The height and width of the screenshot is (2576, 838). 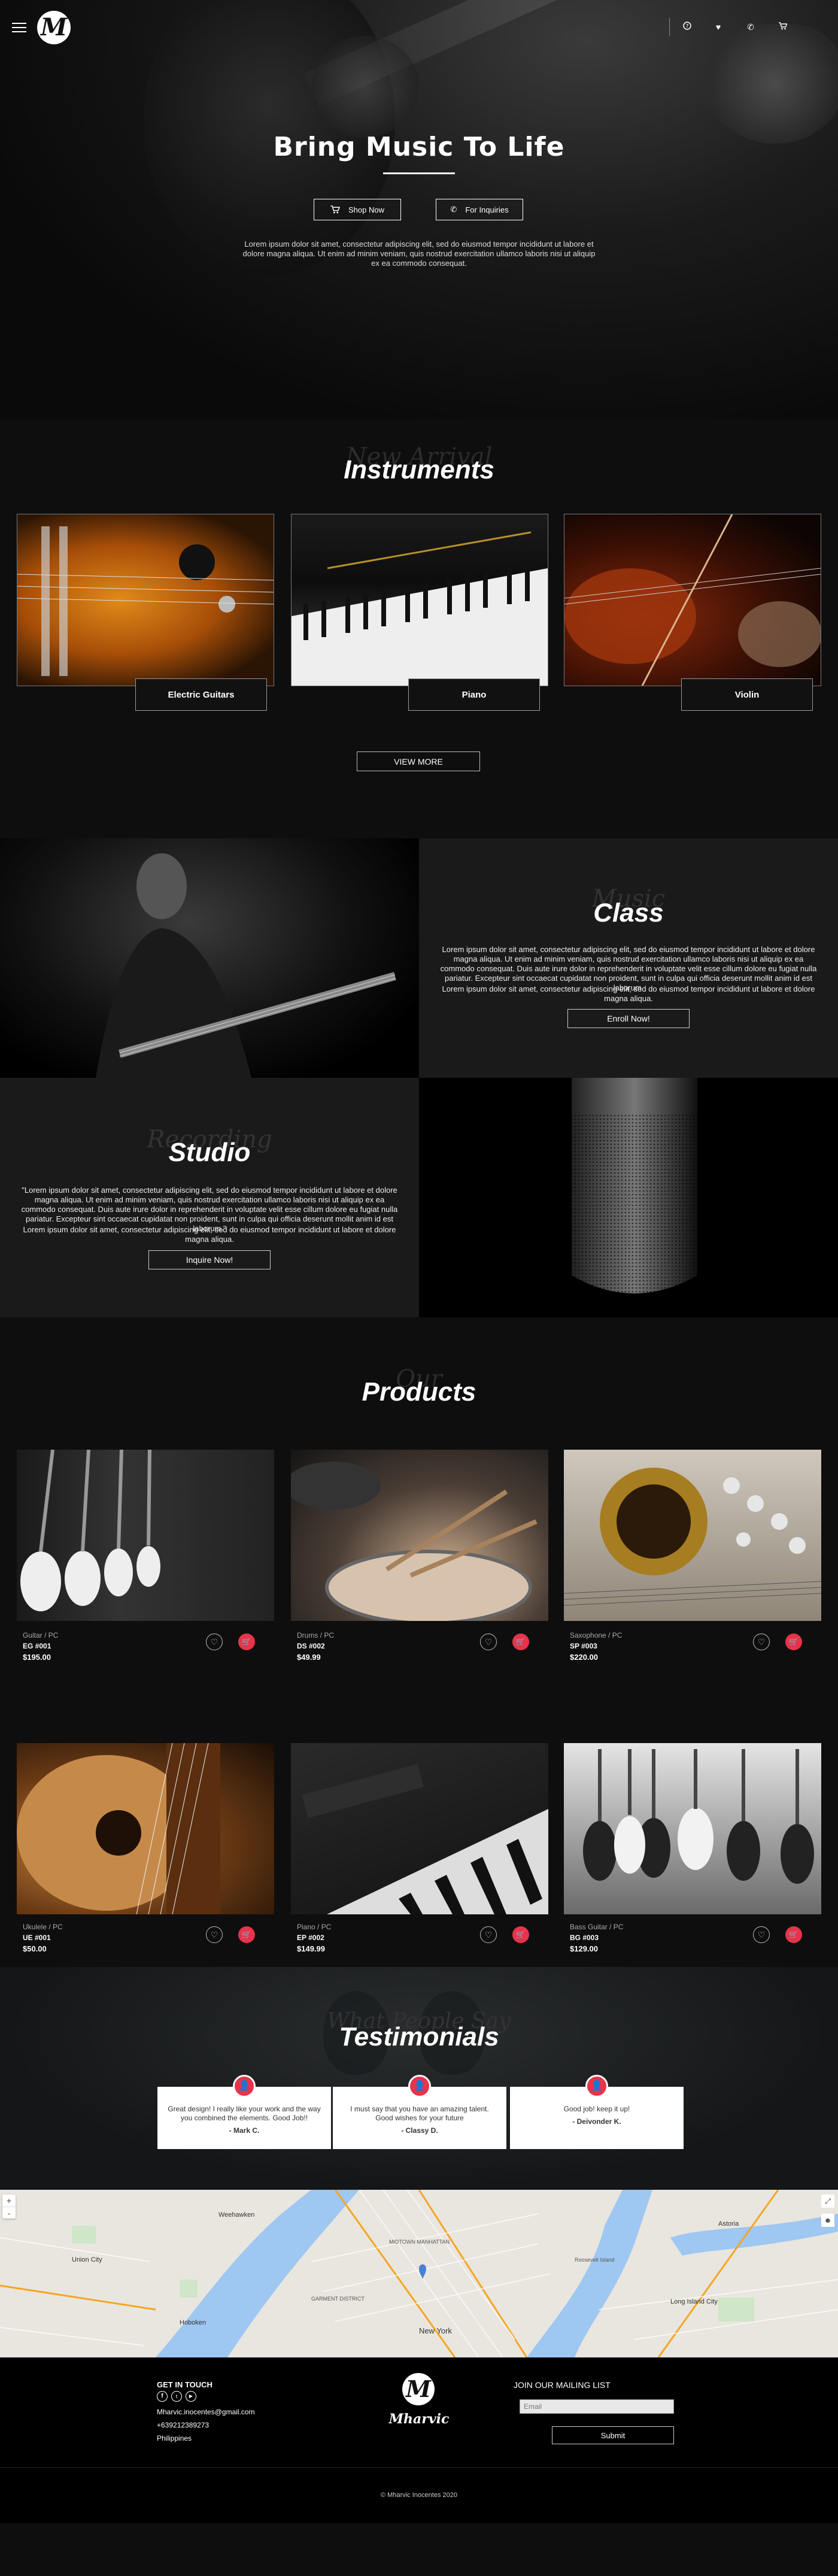 What do you see at coordinates (693, 600) in the screenshot?
I see `violin-image` at bounding box center [693, 600].